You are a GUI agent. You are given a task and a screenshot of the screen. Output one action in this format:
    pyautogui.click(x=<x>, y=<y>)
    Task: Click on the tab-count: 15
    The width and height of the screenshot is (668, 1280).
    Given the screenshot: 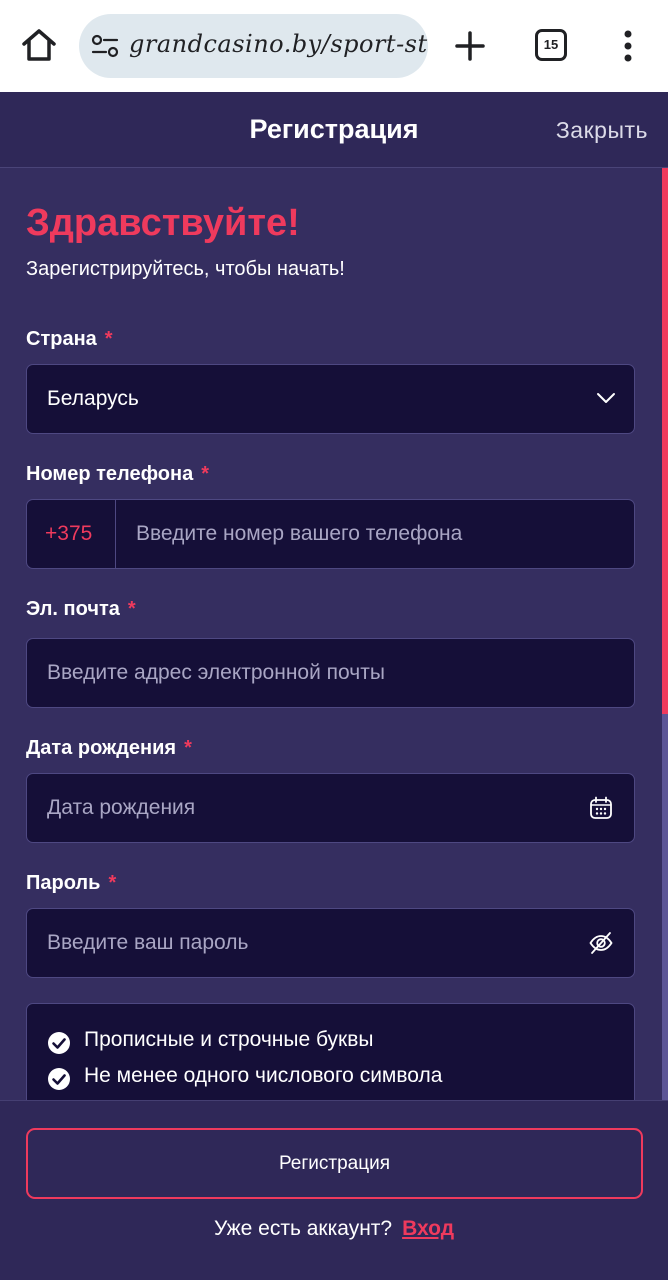 What is the action you would take?
    pyautogui.click(x=551, y=44)
    